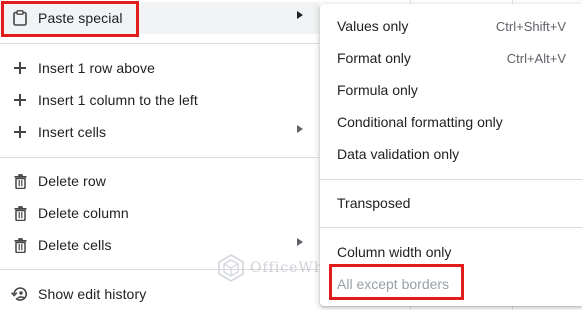 This screenshot has width=582, height=310. I want to click on submenu-item-formula-only: Formula only, so click(451, 90).